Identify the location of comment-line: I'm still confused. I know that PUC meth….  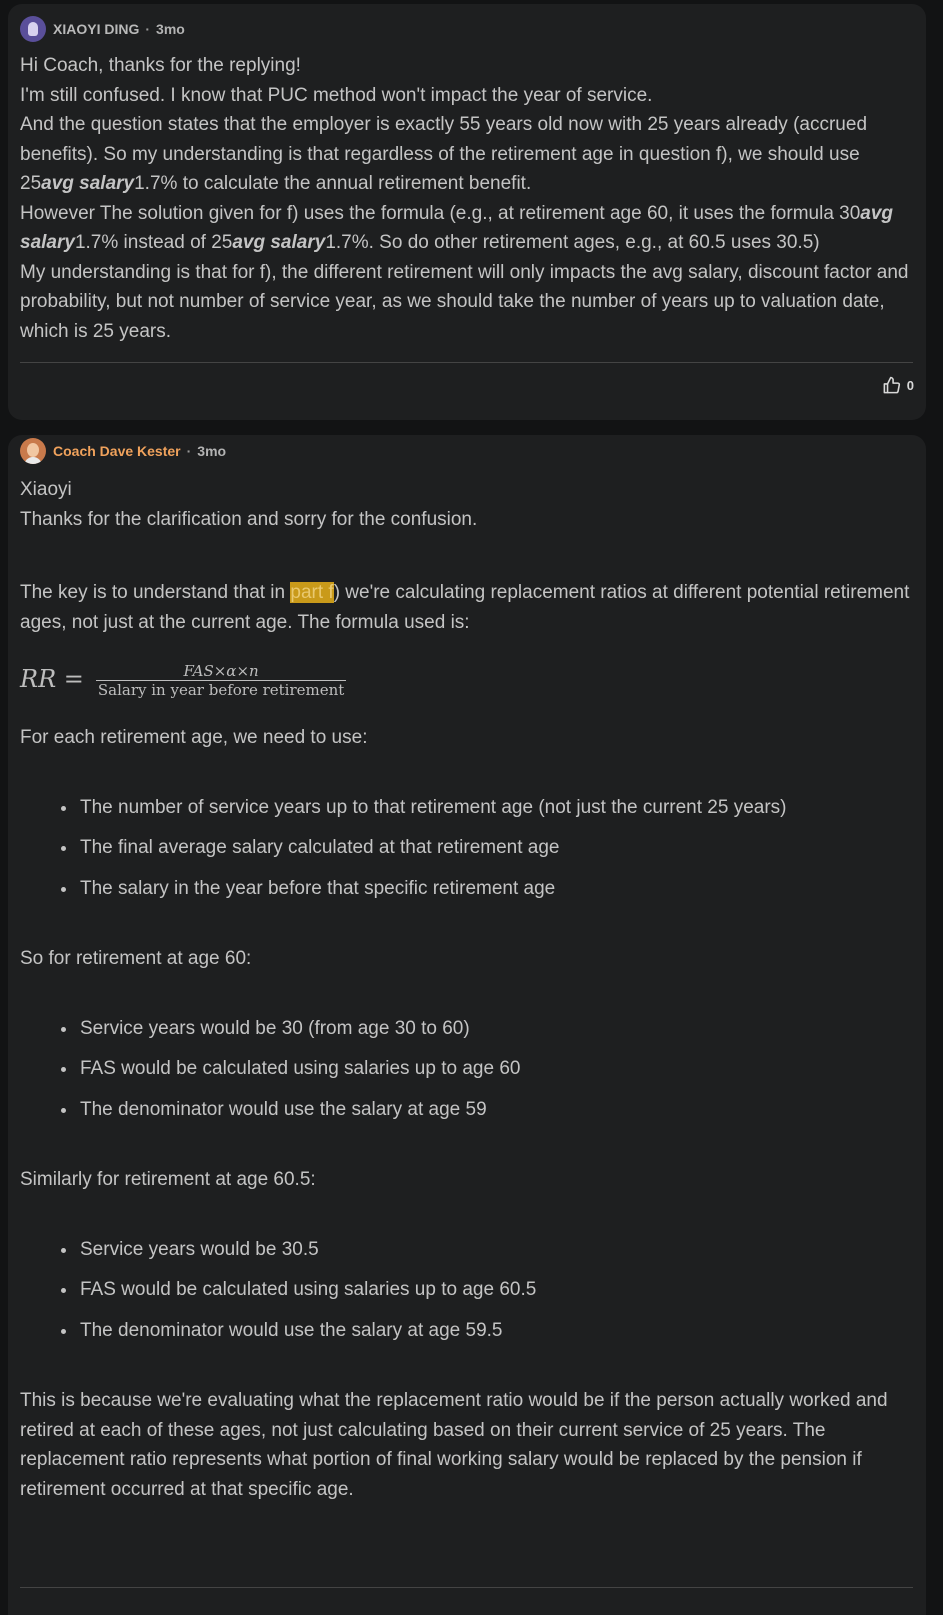
(336, 95).